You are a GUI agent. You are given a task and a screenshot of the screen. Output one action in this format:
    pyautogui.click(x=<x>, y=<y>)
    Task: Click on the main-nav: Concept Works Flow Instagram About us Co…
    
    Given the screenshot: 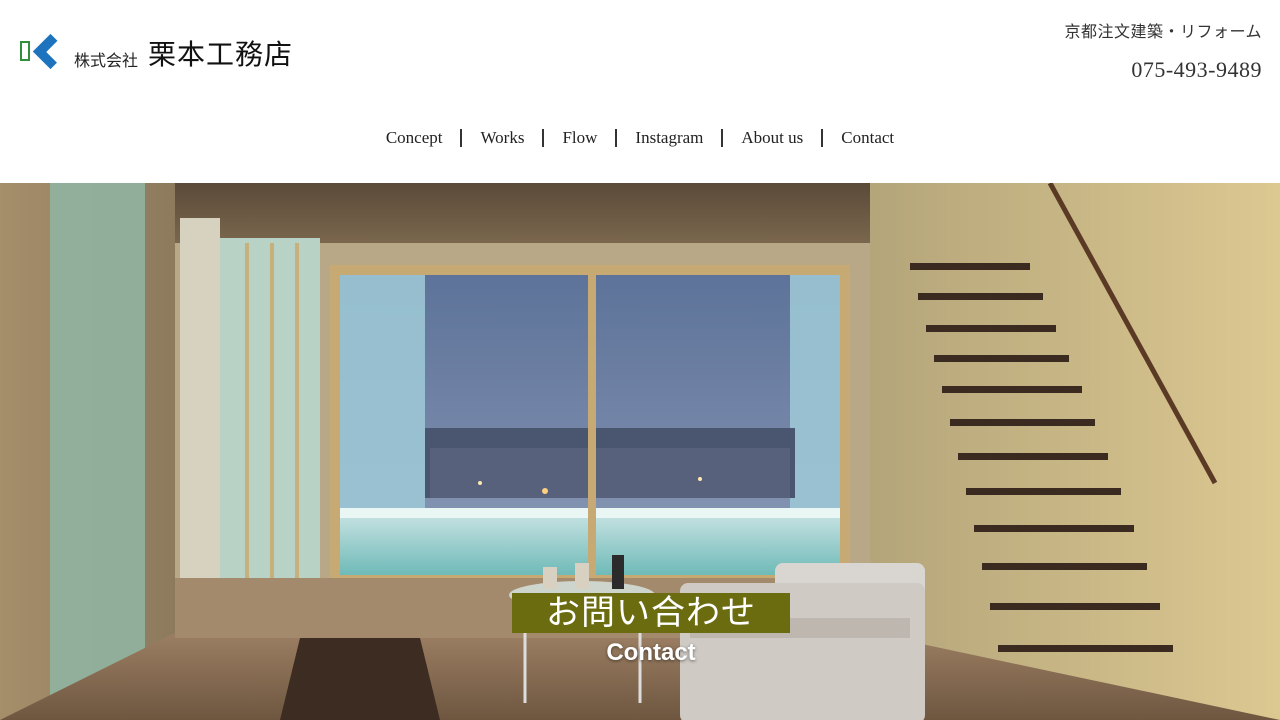 What is the action you would take?
    pyautogui.click(x=640, y=138)
    